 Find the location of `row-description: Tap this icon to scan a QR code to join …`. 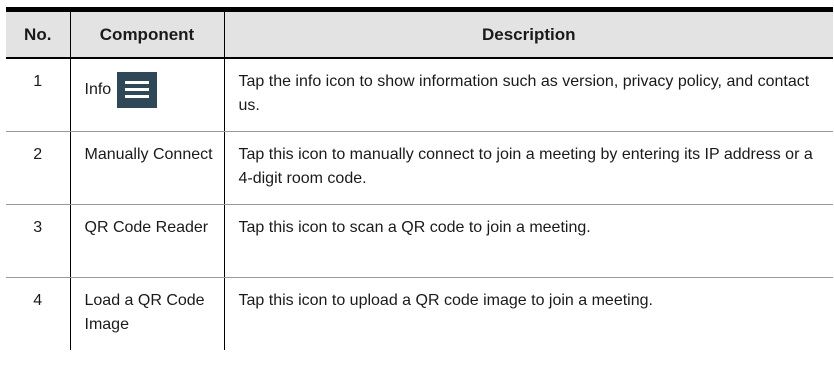

row-description: Tap this icon to scan a QR code to join … is located at coordinates (528, 241).